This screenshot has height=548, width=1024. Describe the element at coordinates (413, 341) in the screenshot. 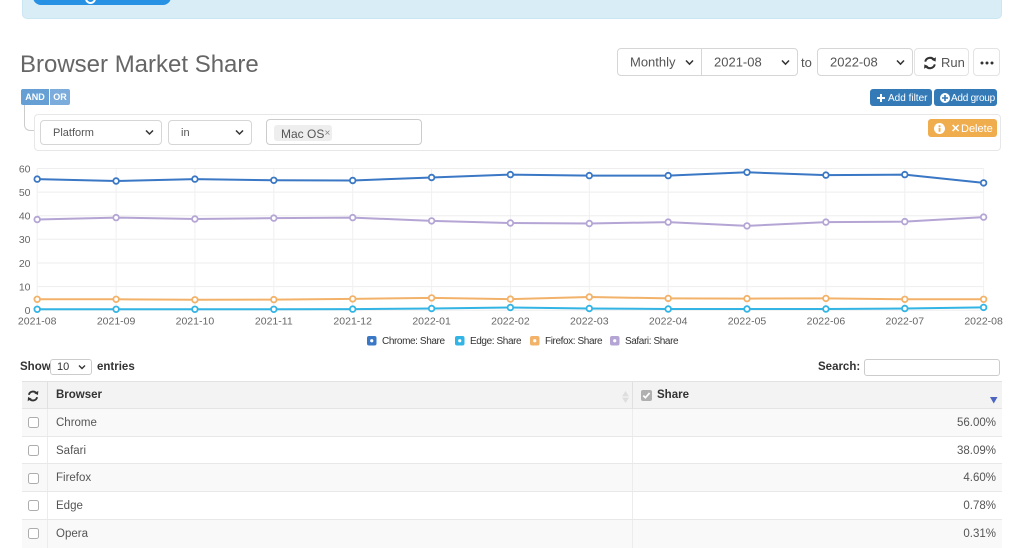

I see `svg-text: Chrome: Share` at that location.